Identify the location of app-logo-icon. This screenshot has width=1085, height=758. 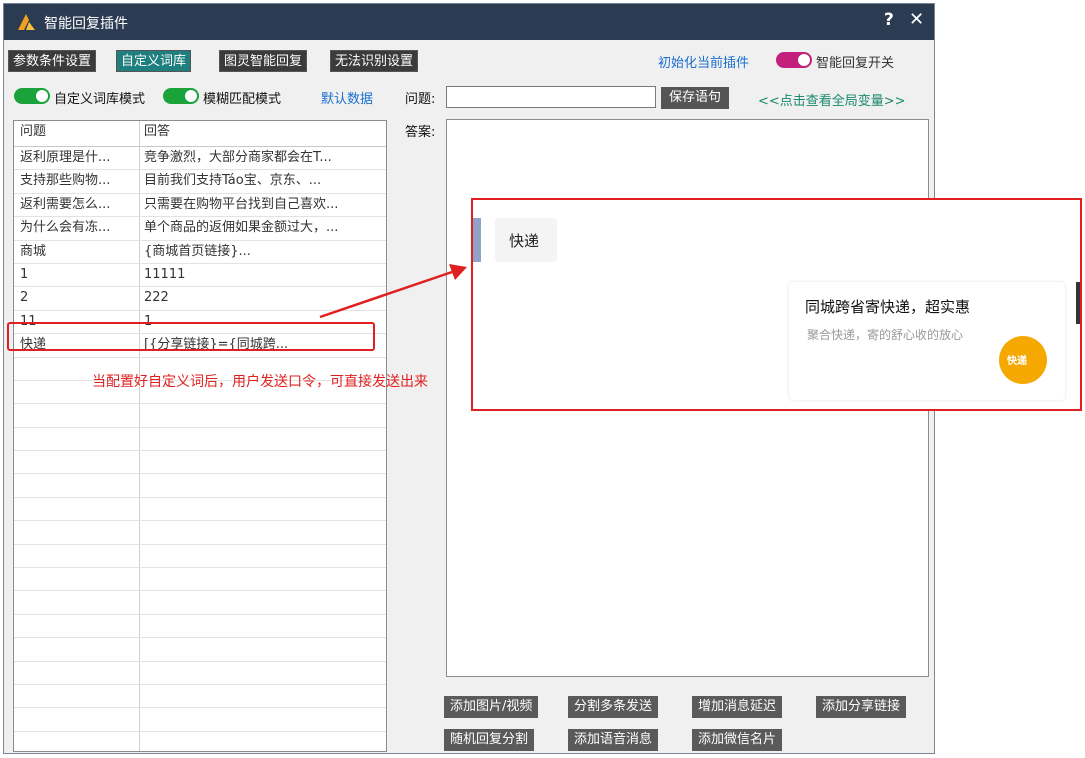
(26, 22).